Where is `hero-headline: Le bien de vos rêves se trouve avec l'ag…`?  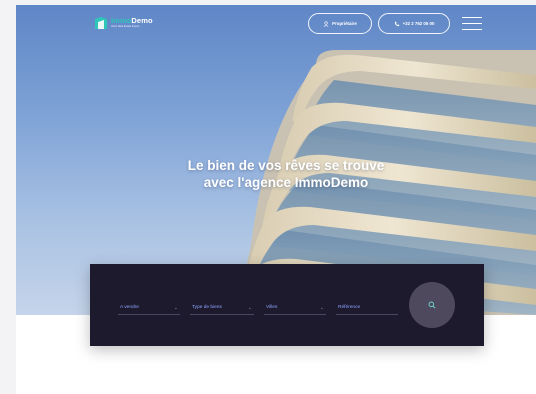
hero-headline: Le bien de vos rêves se trouve avec l'ag… is located at coordinates (286, 174).